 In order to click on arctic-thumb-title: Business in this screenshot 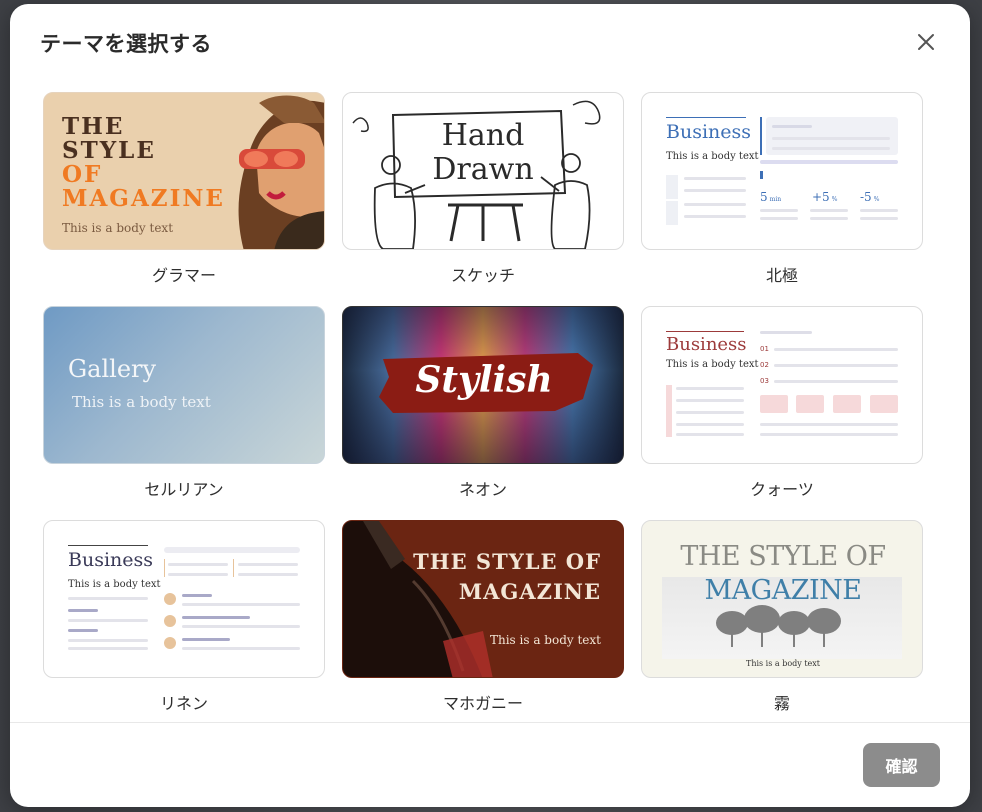, I will do `click(709, 132)`.